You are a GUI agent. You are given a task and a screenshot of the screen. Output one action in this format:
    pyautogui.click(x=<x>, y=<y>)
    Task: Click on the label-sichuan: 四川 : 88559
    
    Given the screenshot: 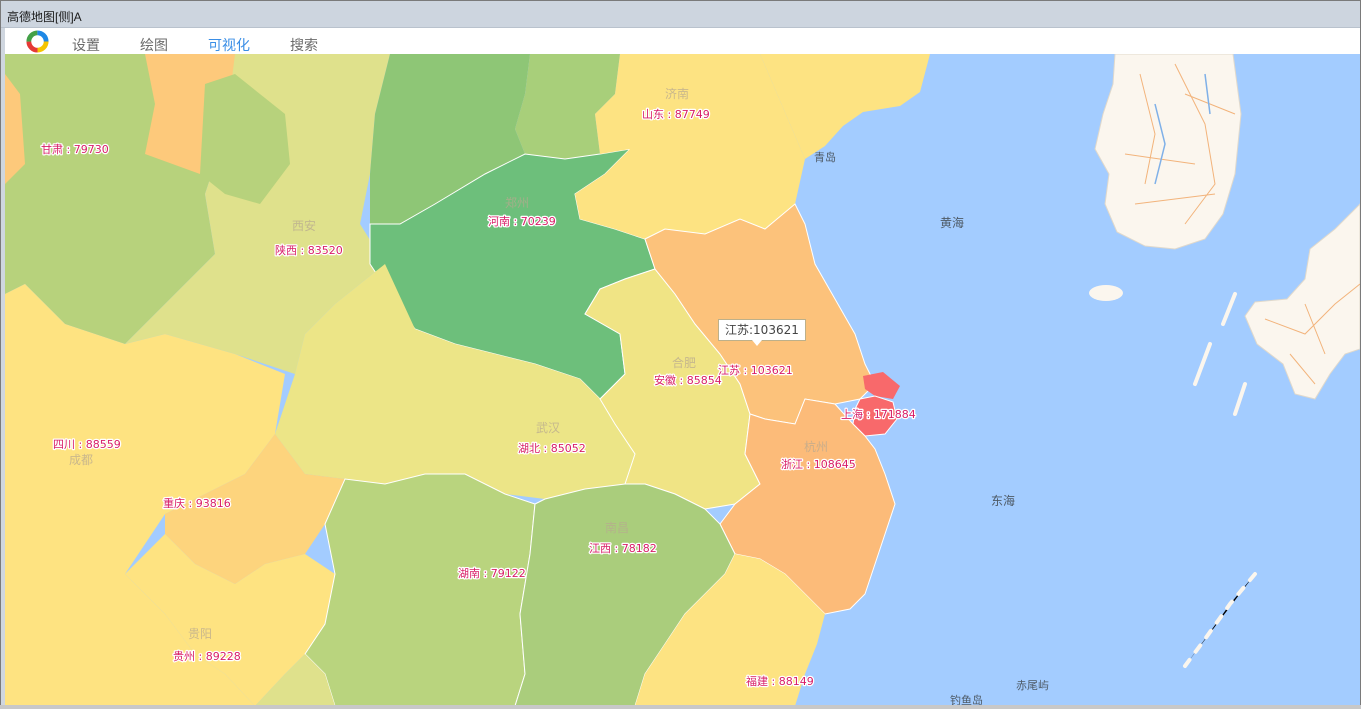 What is the action you would take?
    pyautogui.click(x=87, y=444)
    